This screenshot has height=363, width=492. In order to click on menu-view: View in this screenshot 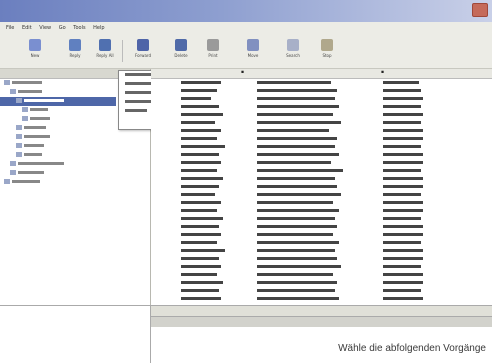, I will do `click(45, 28)`.